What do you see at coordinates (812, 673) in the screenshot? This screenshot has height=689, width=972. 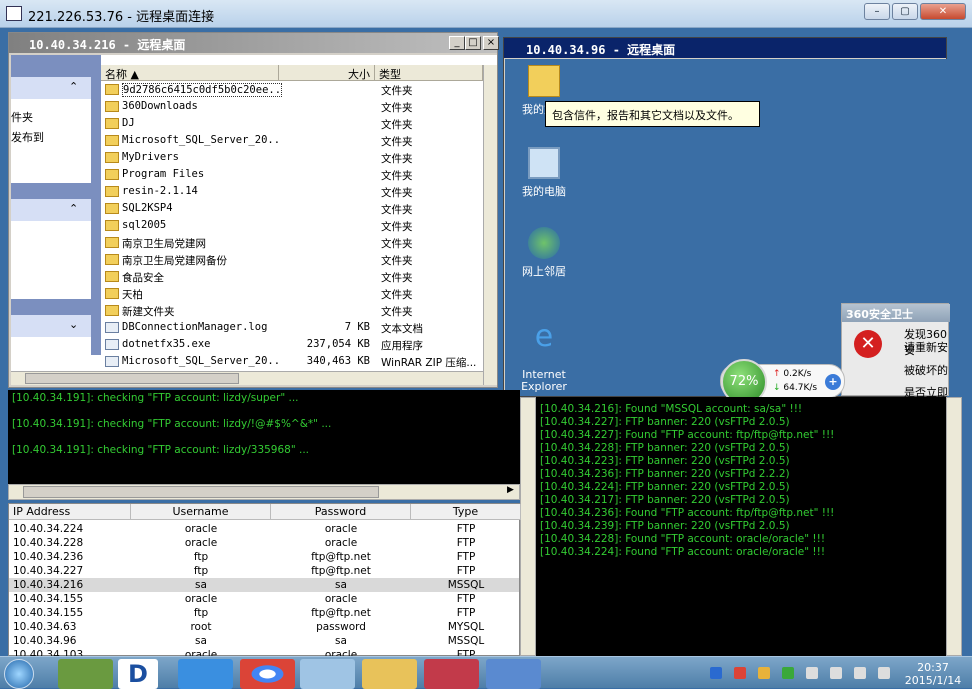 I see `volume-icon` at bounding box center [812, 673].